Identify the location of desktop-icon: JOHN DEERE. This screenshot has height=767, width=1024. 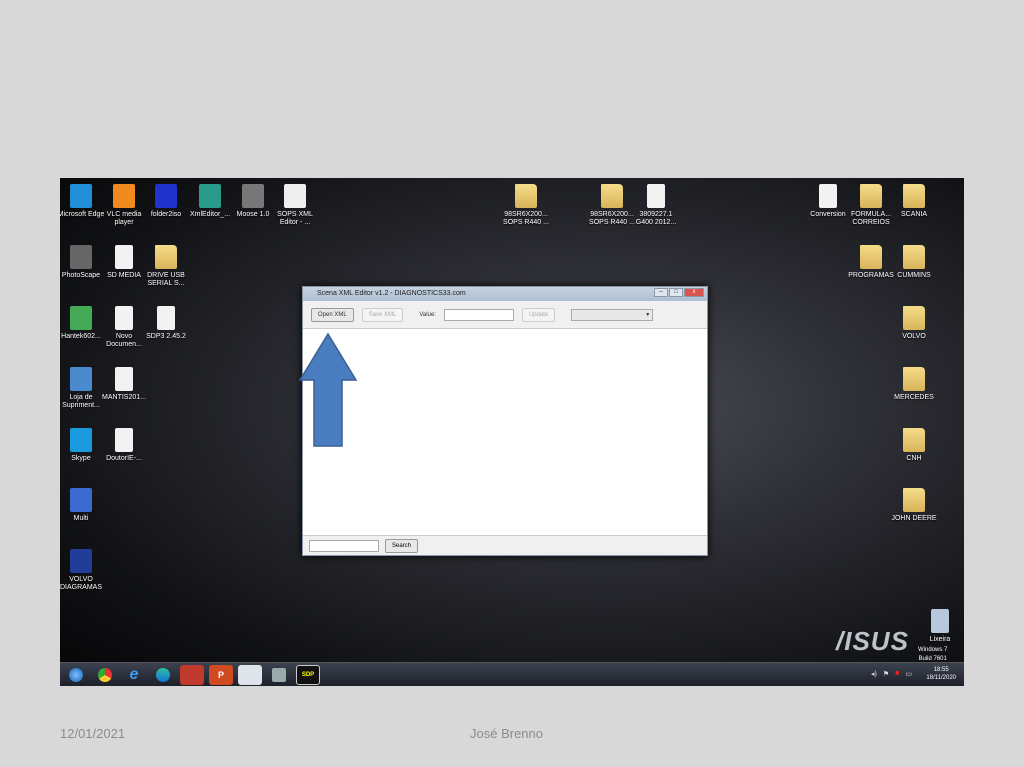
(914, 504).